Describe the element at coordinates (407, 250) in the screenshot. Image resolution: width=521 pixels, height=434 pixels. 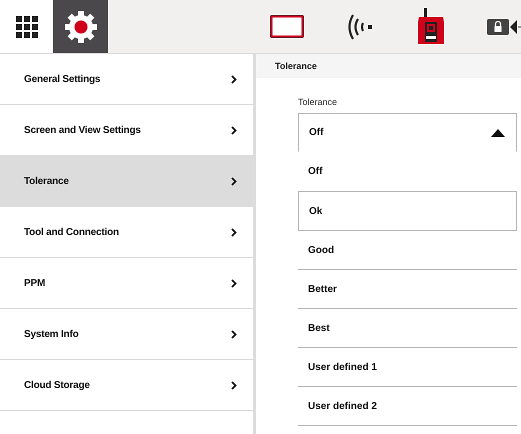
I see `dropdown-option: Good` at that location.